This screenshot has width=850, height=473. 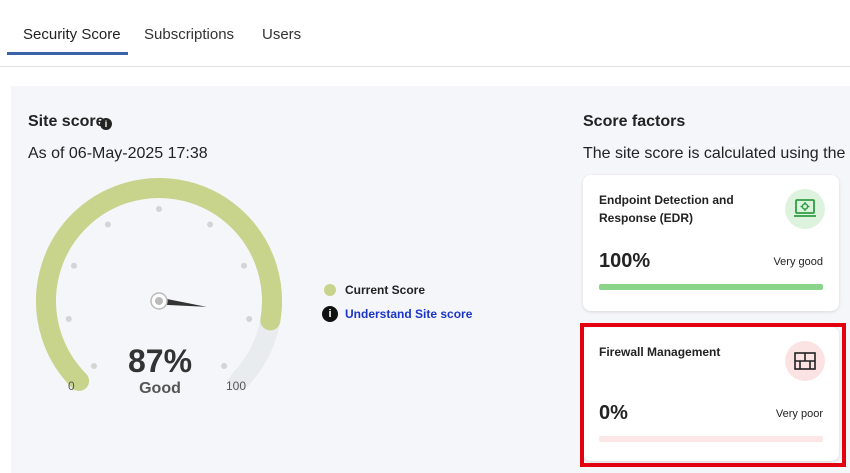 I want to click on highlight-box, so click(x=713, y=395).